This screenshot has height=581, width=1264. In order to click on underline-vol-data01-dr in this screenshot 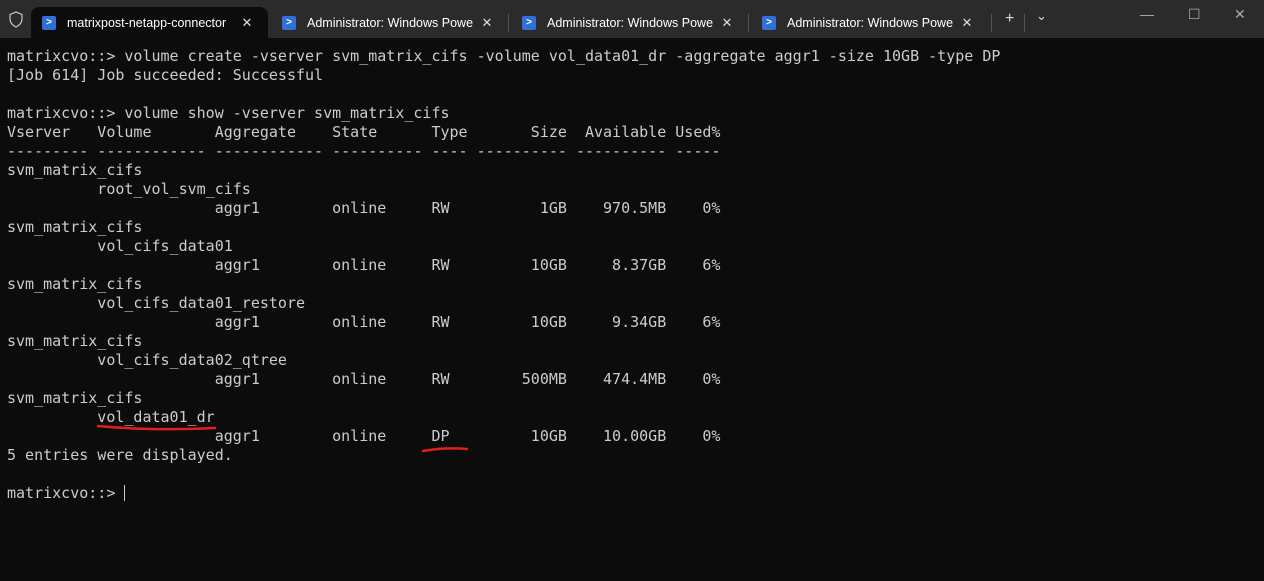, I will do `click(156, 427)`.